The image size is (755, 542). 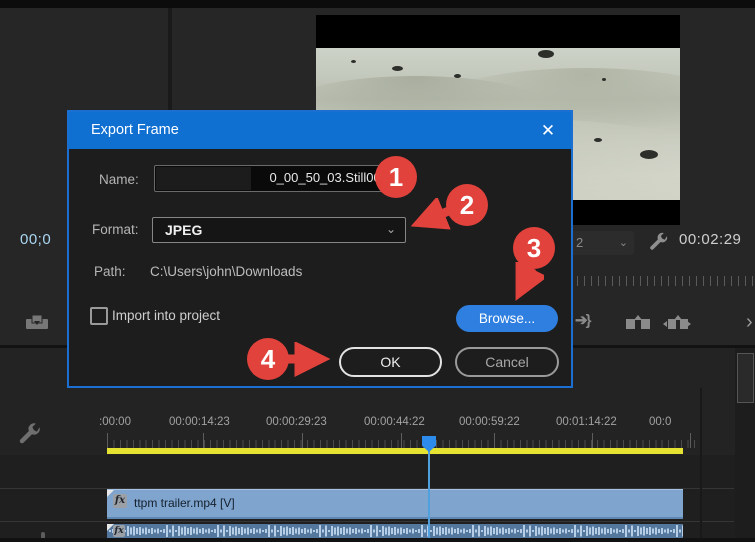 What do you see at coordinates (548, 131) in the screenshot?
I see `close-icon: ✕` at bounding box center [548, 131].